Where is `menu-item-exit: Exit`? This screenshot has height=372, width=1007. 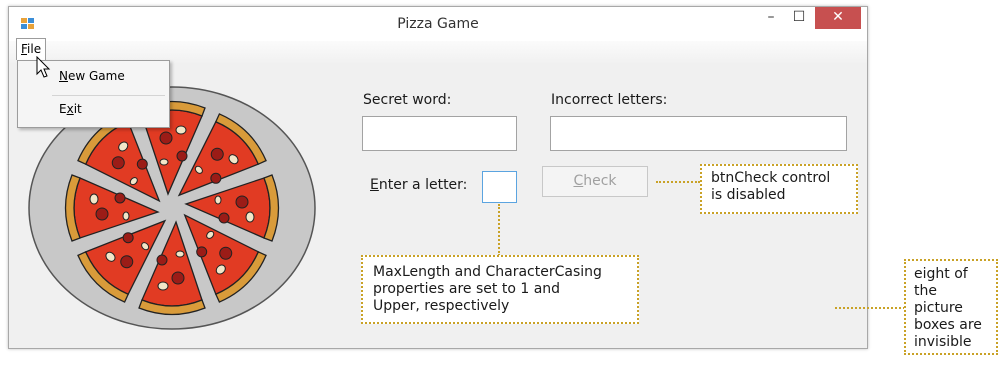 menu-item-exit: Exit is located at coordinates (70, 109).